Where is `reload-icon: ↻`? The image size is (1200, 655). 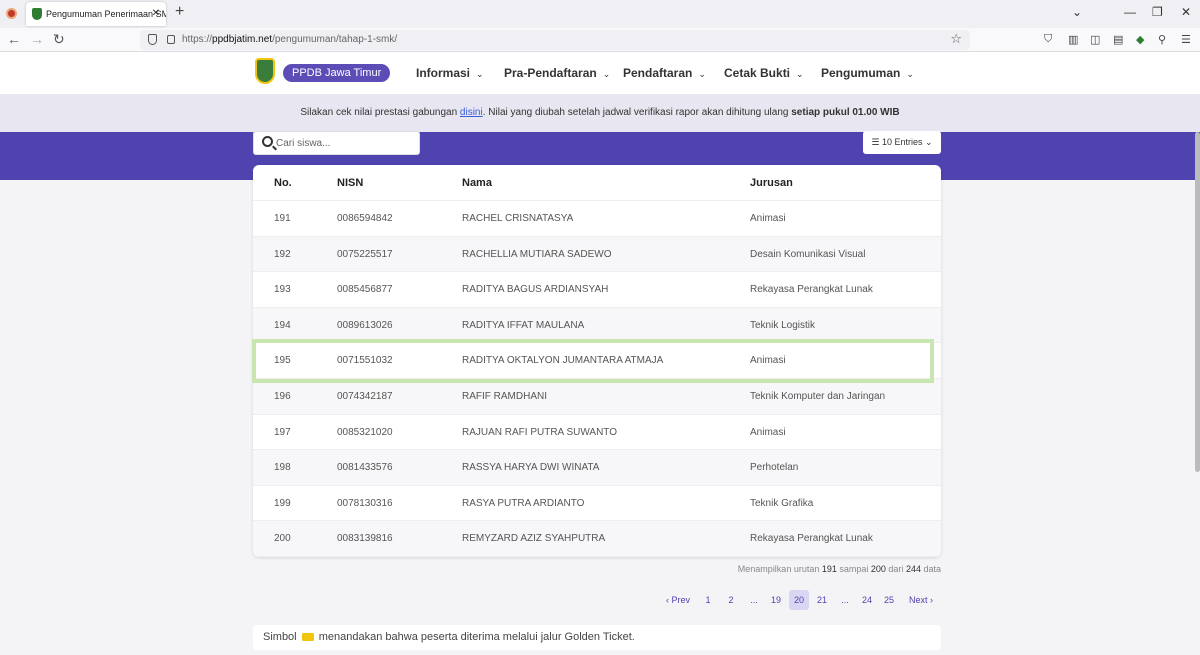
reload-icon: ↻ is located at coordinates (59, 39).